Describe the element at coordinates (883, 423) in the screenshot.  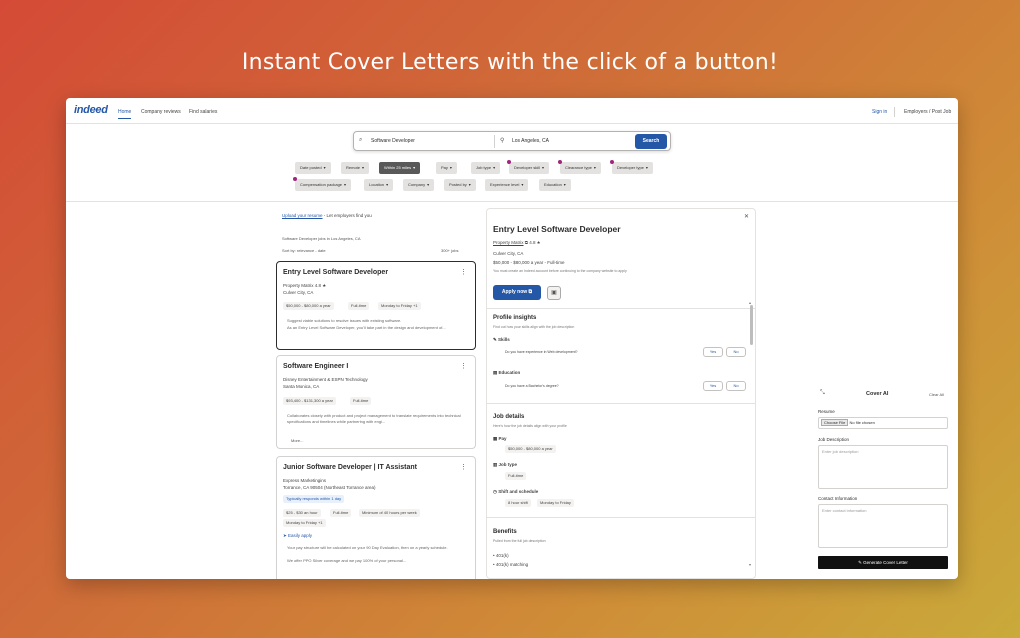
I see `resume-file-input: Choose File No file chosen` at that location.